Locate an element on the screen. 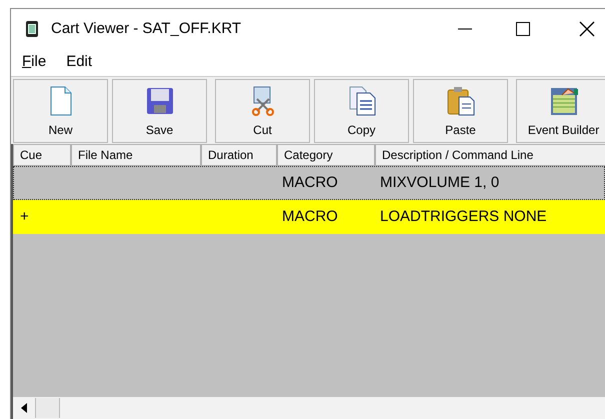  toolbar-button: Save is located at coordinates (159, 110).